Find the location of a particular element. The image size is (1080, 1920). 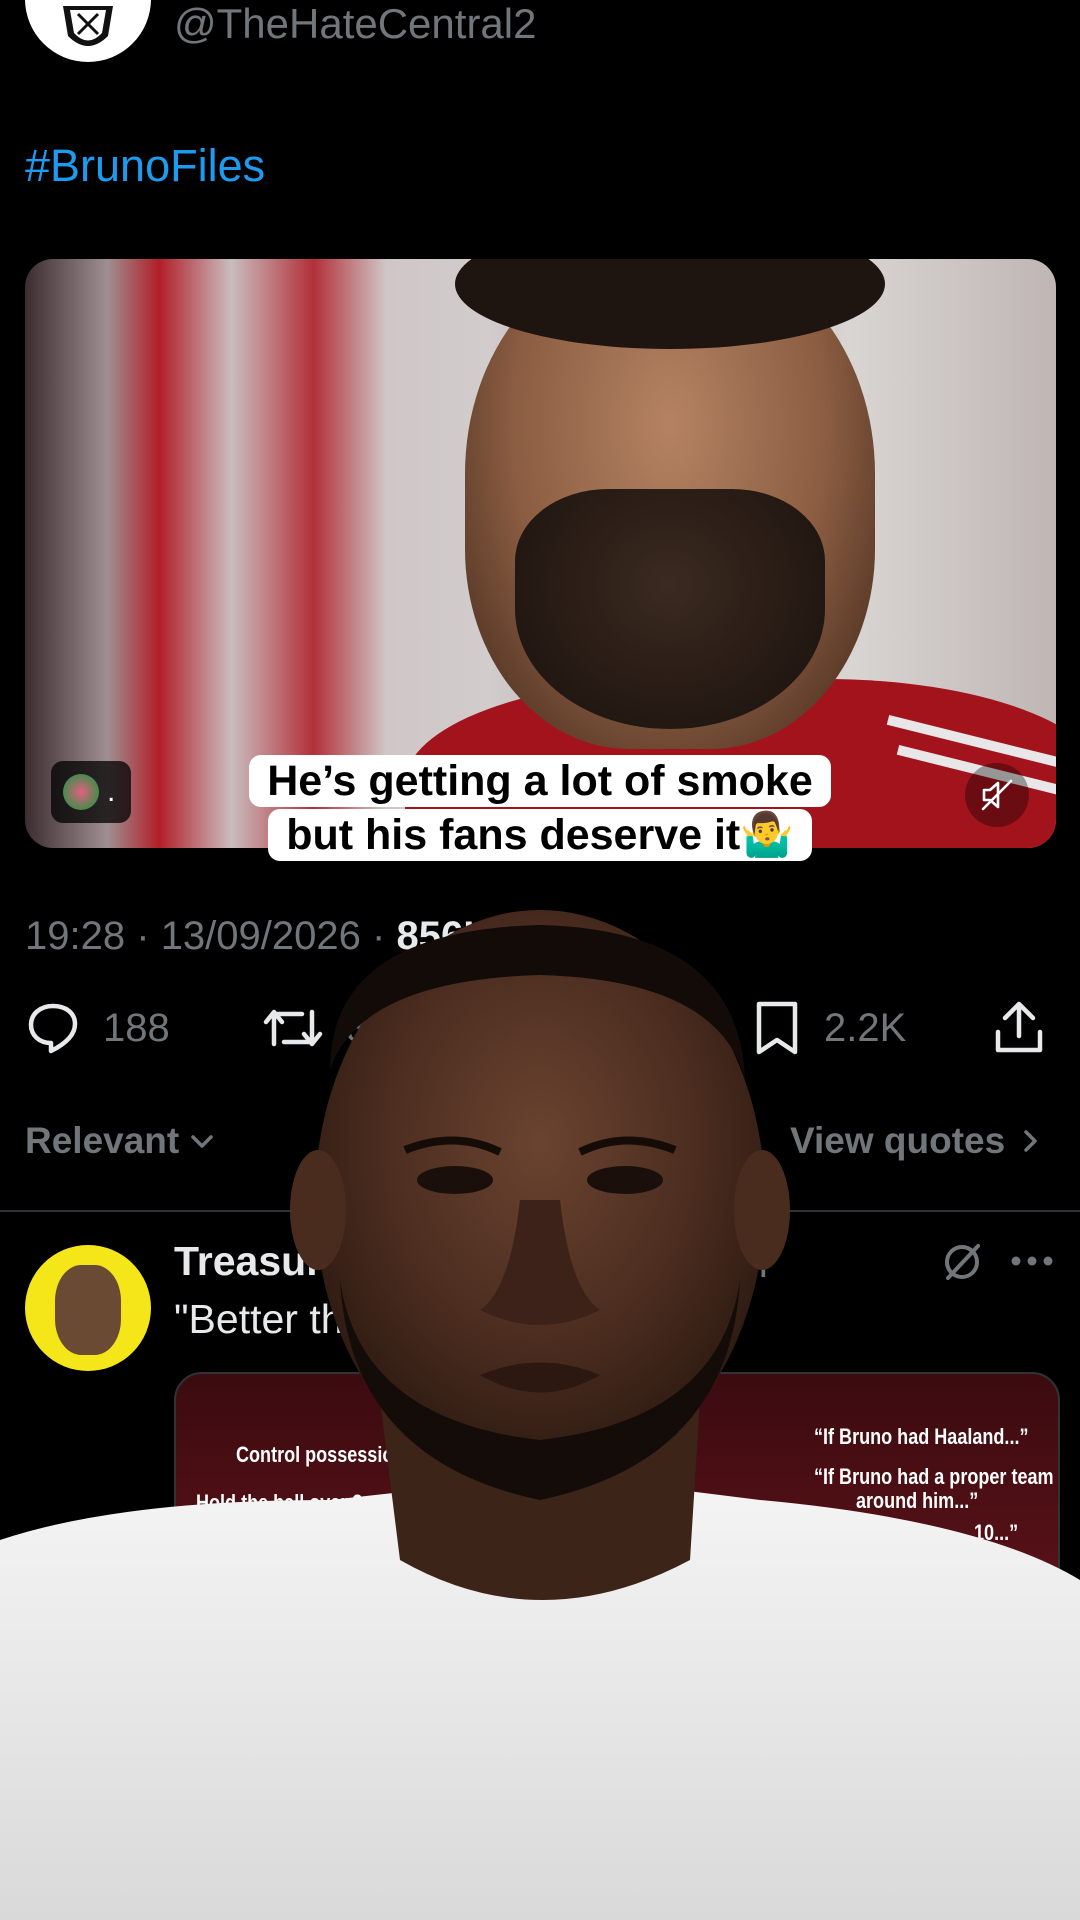

repost-count: 3 is located at coordinates (357, 1027).